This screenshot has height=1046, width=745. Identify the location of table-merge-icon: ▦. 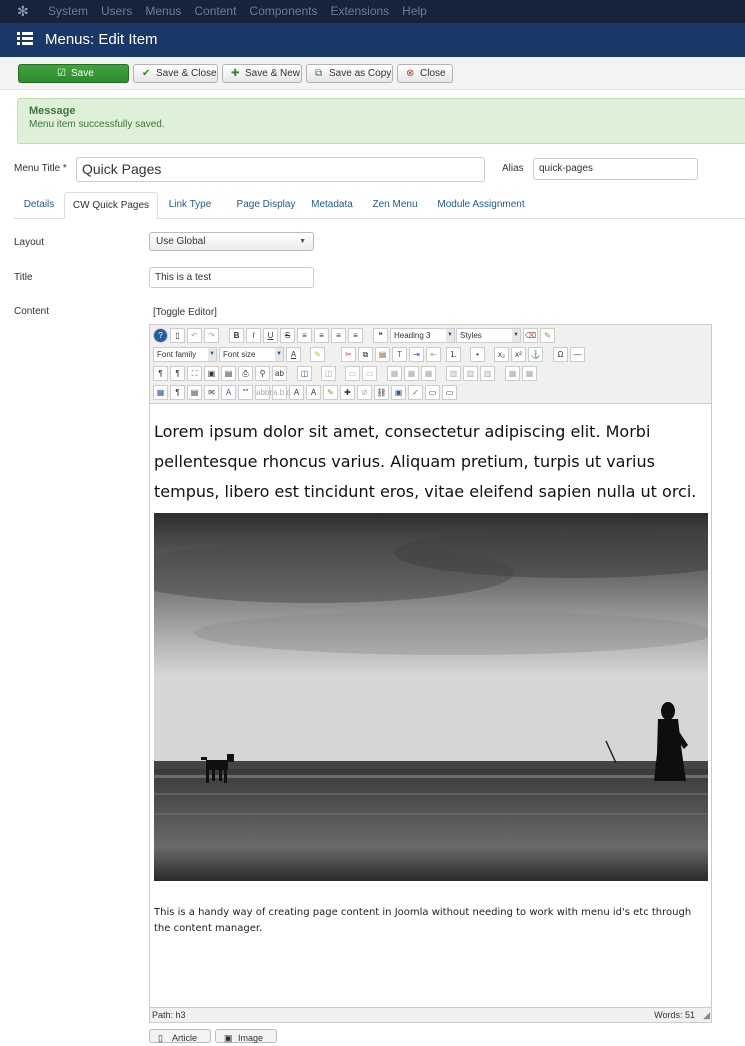
(512, 373).